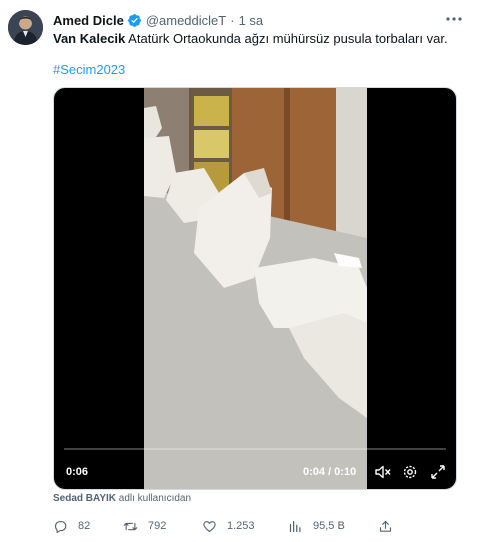 The width and height of the screenshot is (485, 542). Describe the element at coordinates (134, 20) in the screenshot. I see `verified-icon` at that location.